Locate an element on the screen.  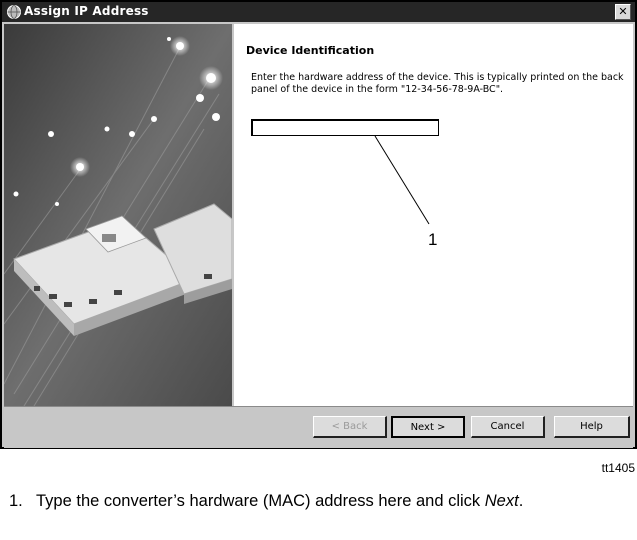
cancel-button: Cancel is located at coordinates (508, 427).